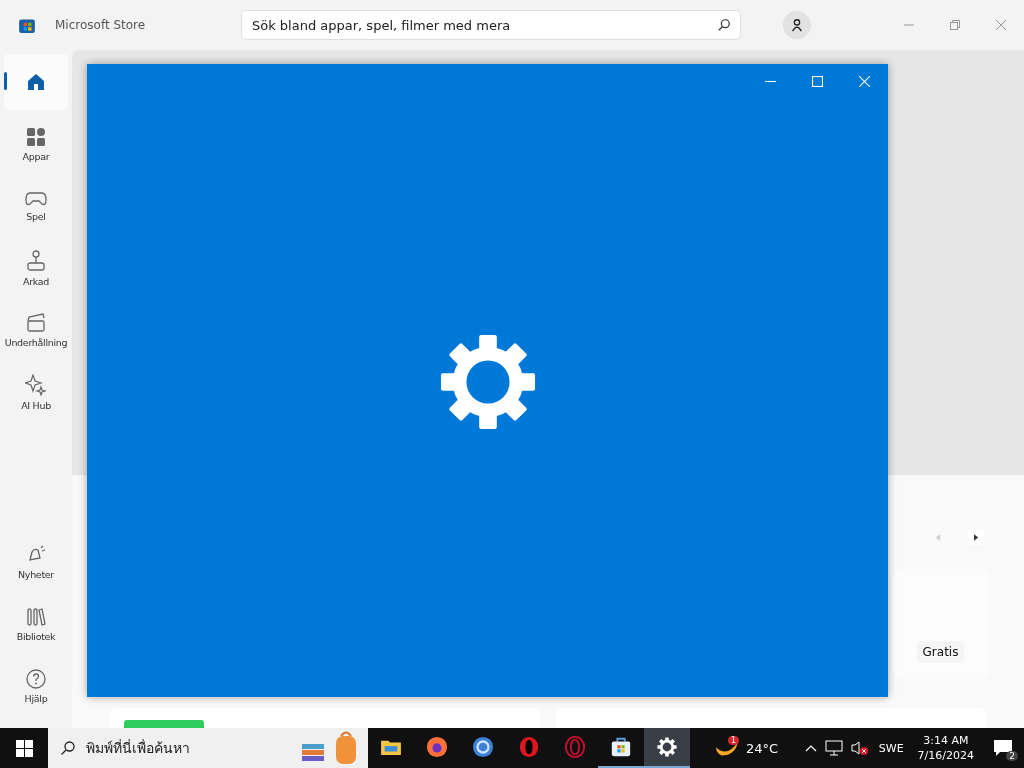 This screenshot has width=1024, height=768. I want to click on fox-globe-icon, so click(437, 747).